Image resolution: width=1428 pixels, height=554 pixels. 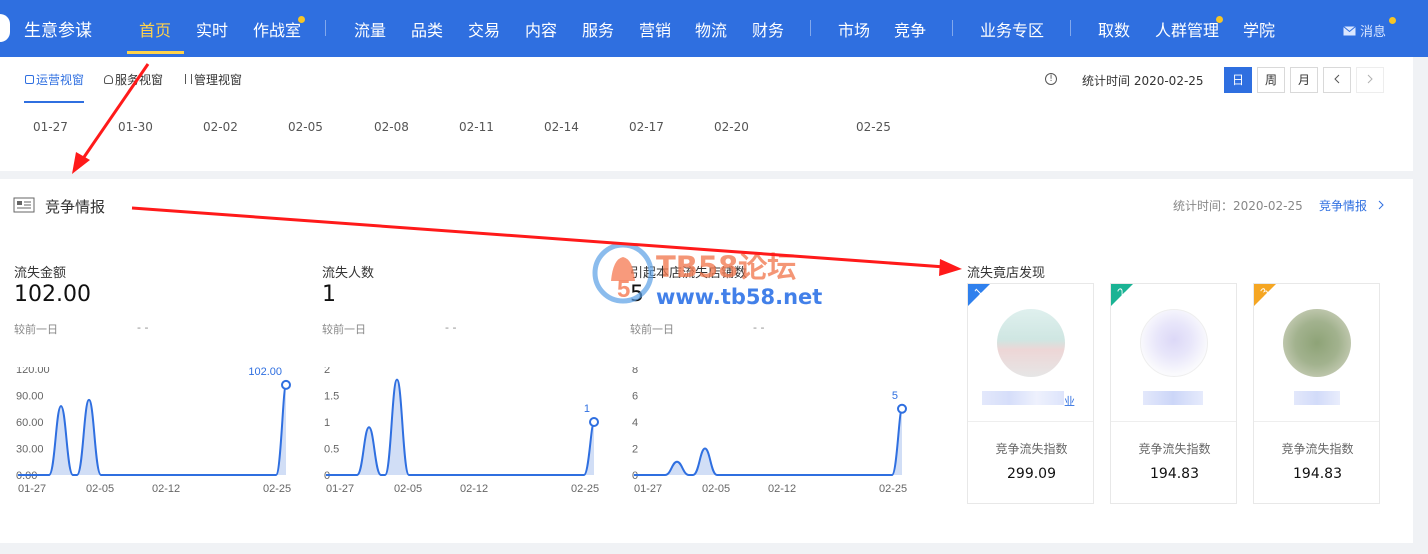 What do you see at coordinates (731, 127) in the screenshot?
I see `date-tick: 02-20` at bounding box center [731, 127].